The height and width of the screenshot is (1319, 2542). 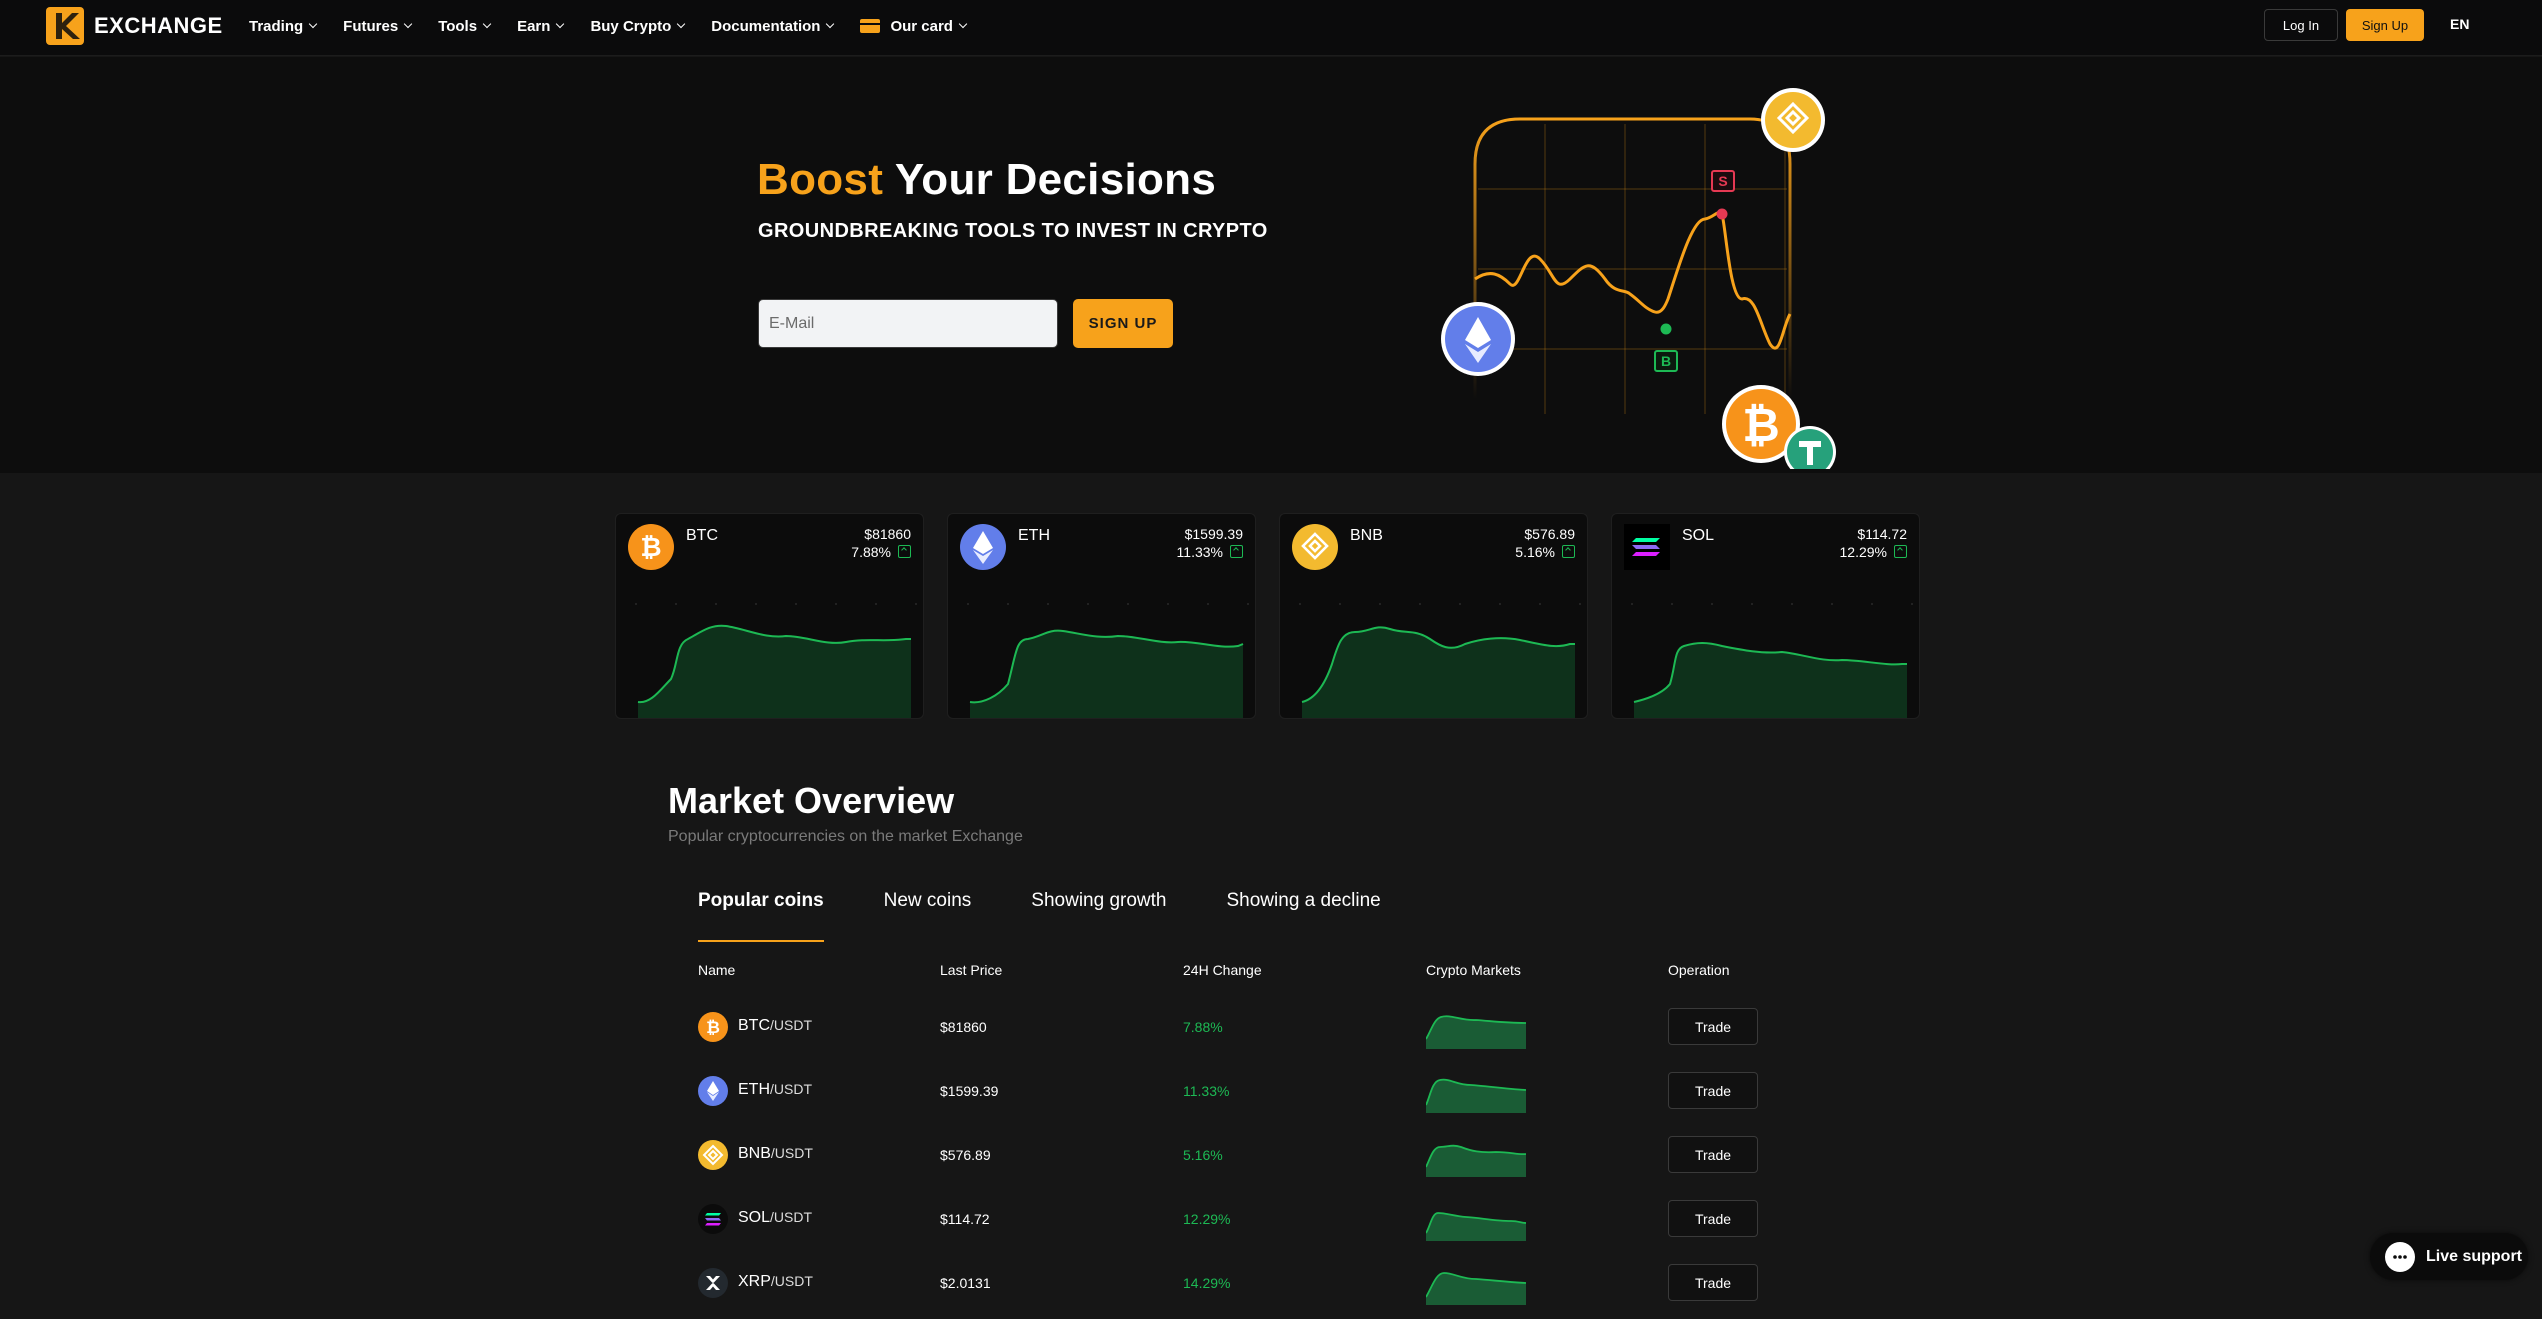 What do you see at coordinates (1013, 231) in the screenshot?
I see `hero-subtitle: GROUNDBREAKING TOOLS TO INVEST IN CRYPTO` at bounding box center [1013, 231].